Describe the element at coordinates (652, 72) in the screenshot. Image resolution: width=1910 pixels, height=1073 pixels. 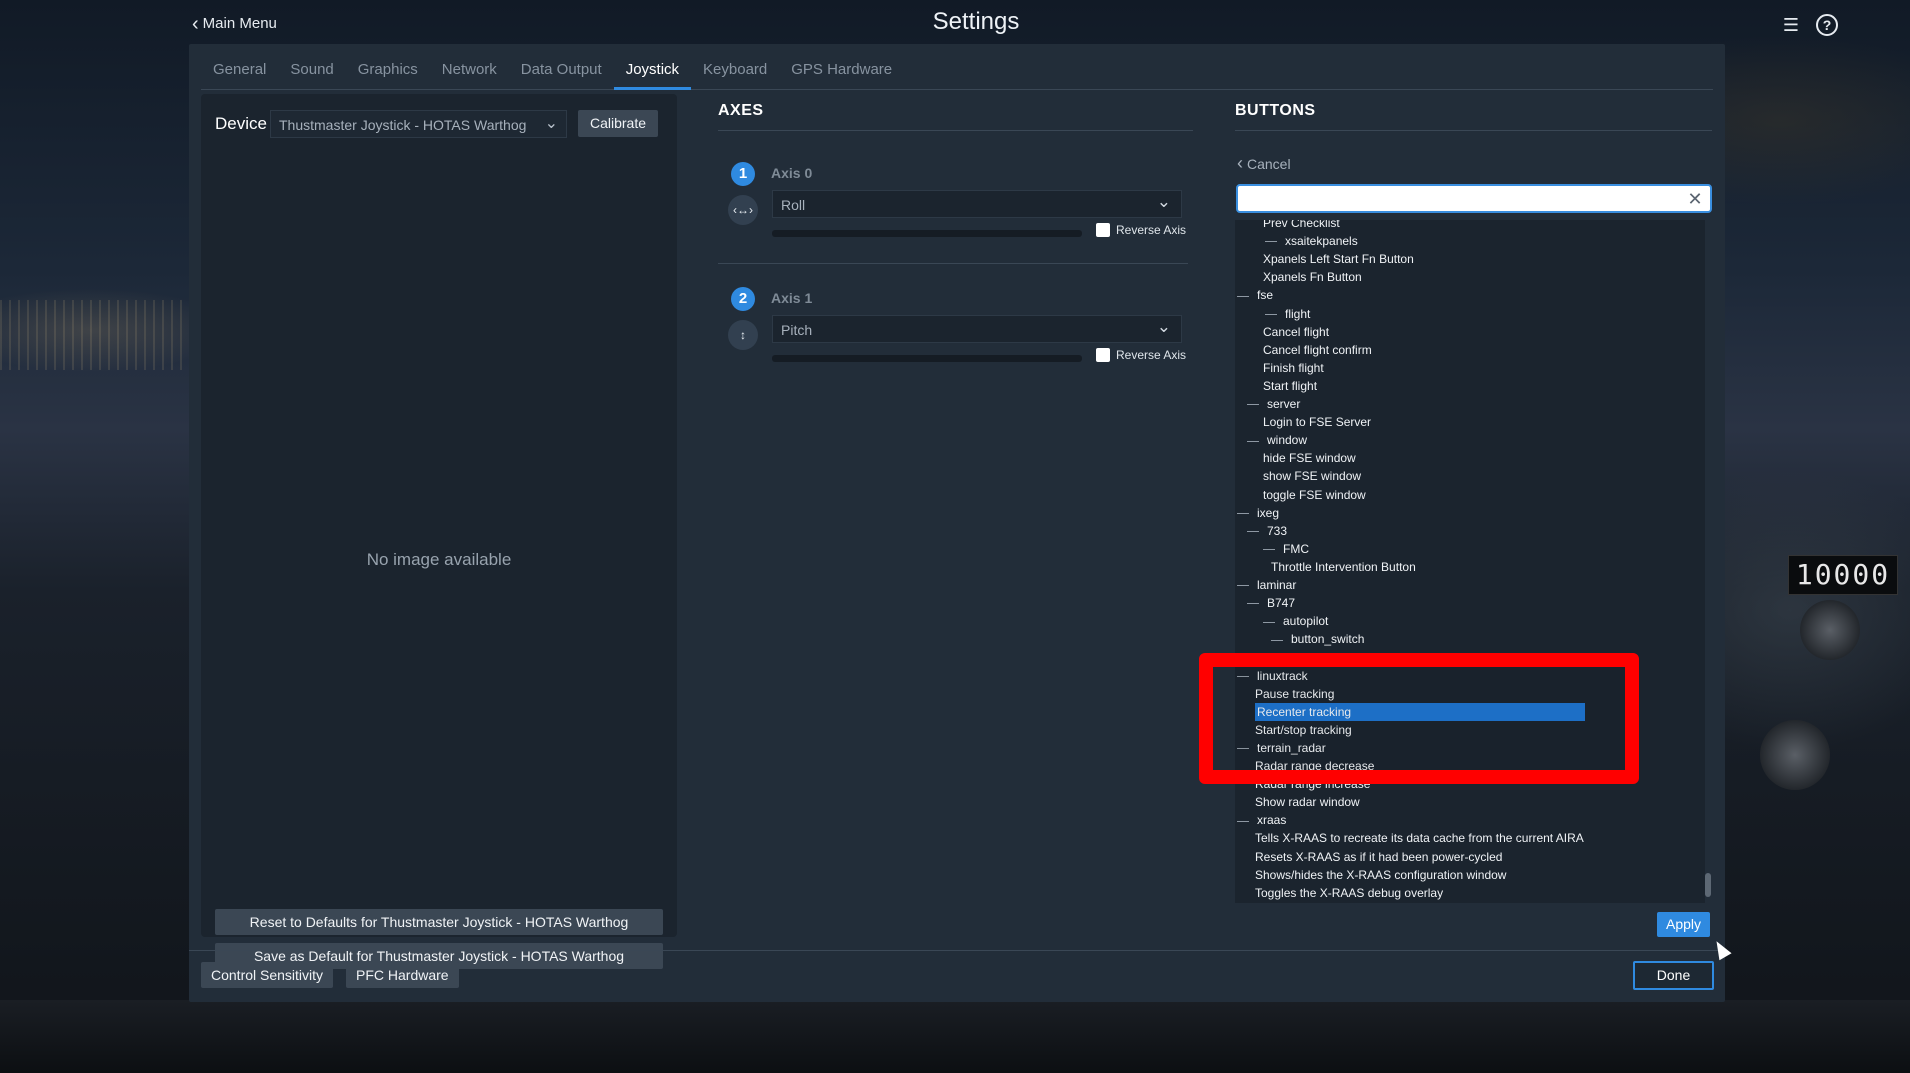
I see `tab-joystick: Joystick` at that location.